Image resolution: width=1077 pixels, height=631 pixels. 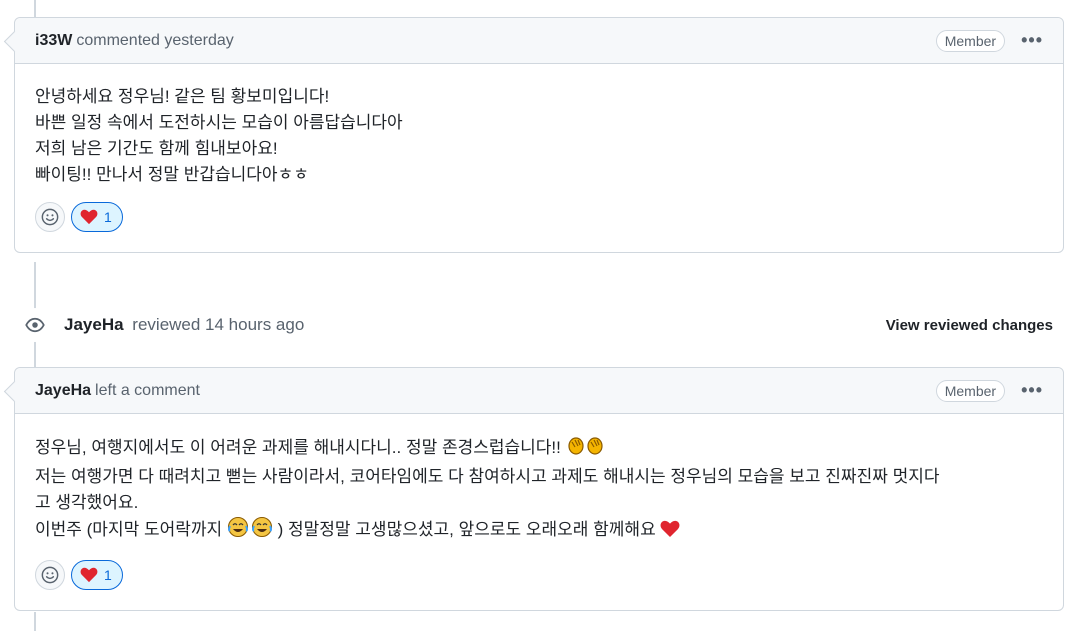 What do you see at coordinates (87, 502) in the screenshot?
I see `comment-line: 고 생각했어요.` at bounding box center [87, 502].